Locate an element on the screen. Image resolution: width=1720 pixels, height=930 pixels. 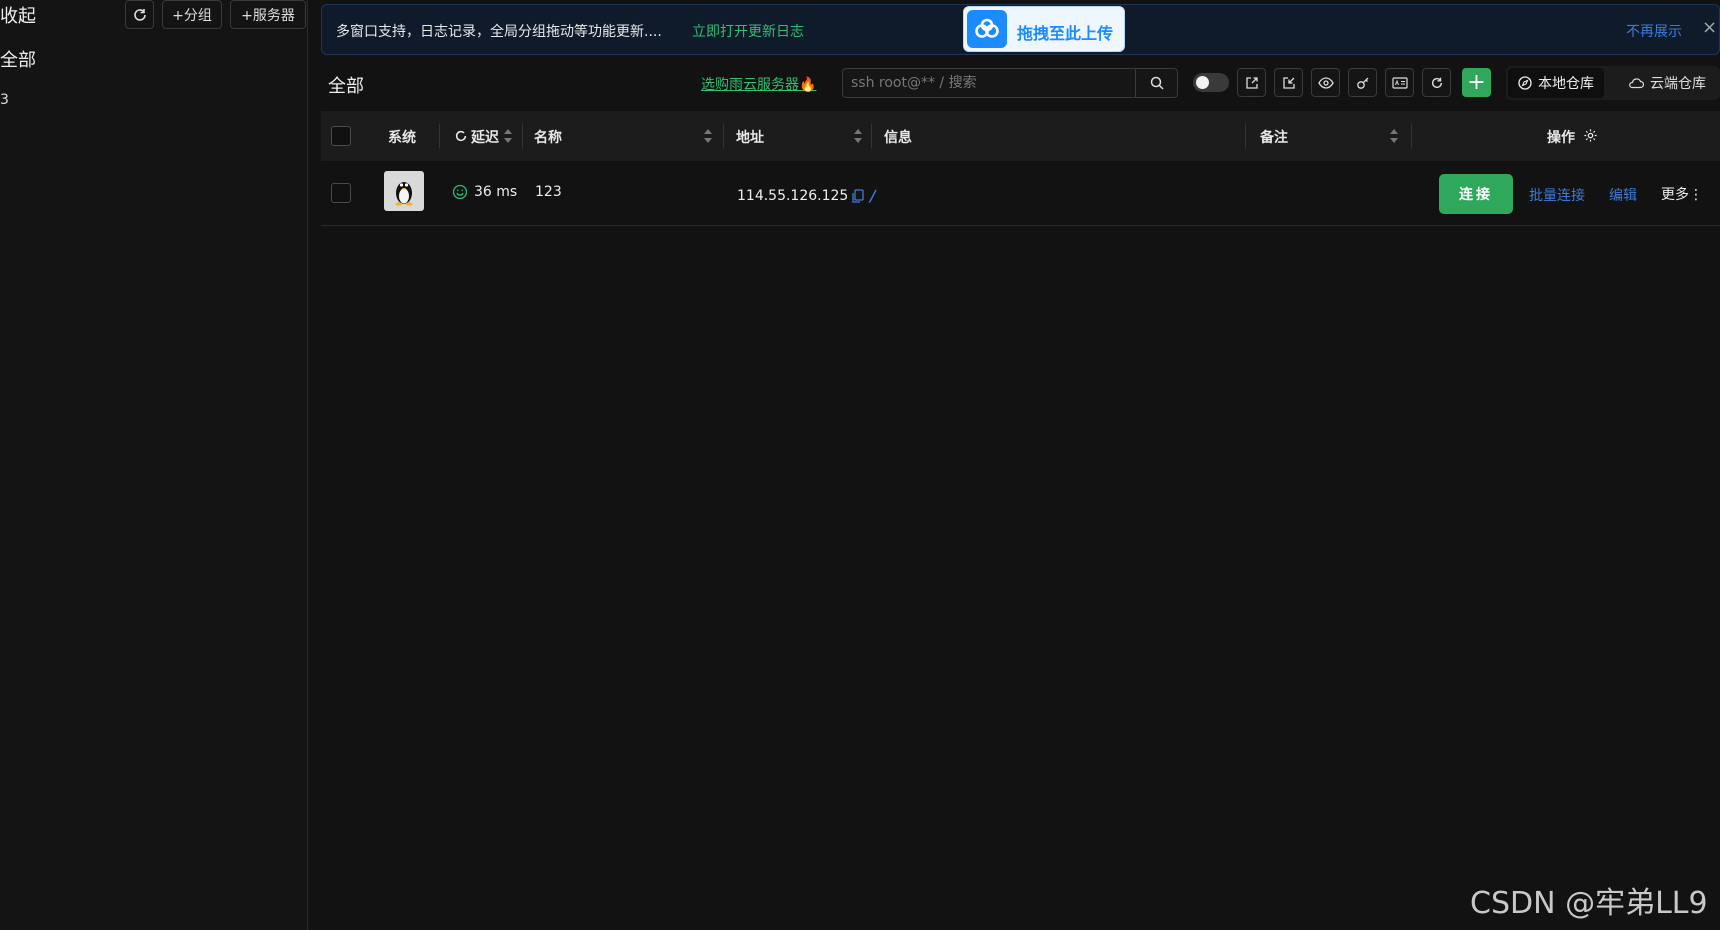
edit-address-icon is located at coordinates (873, 196).